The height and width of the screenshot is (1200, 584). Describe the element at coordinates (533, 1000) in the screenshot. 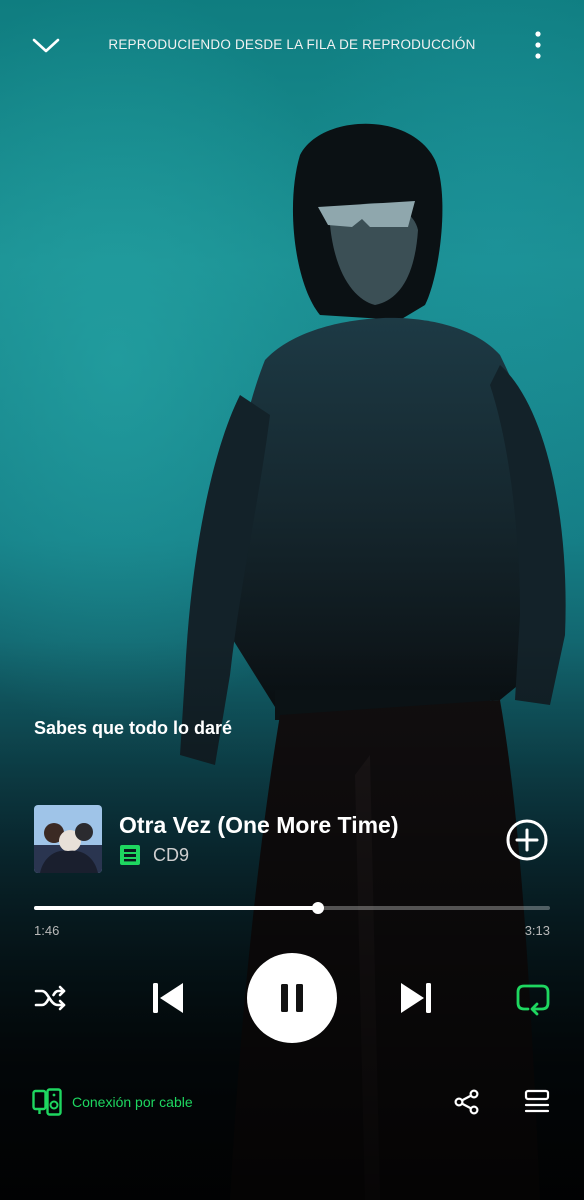

I see `repeat-icon` at that location.